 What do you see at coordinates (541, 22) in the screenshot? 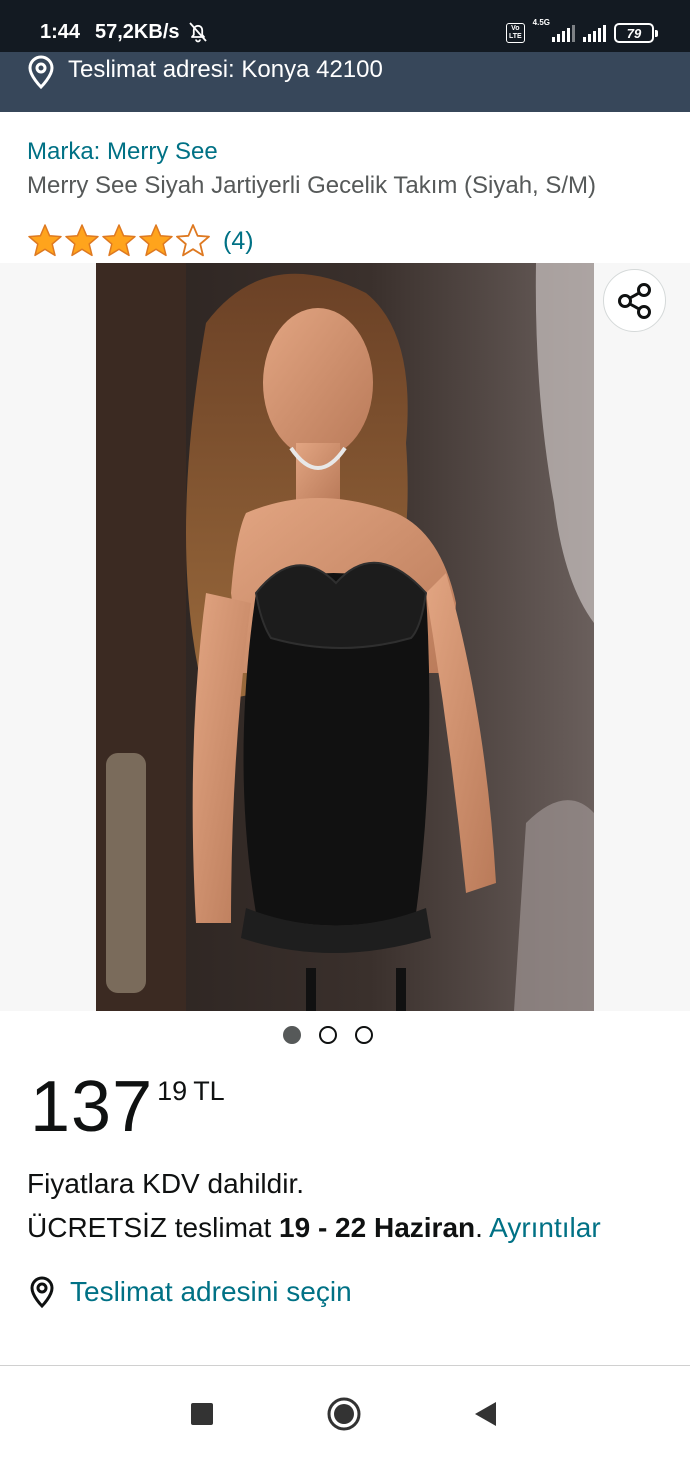
I see `network-type: 4.5G` at bounding box center [541, 22].